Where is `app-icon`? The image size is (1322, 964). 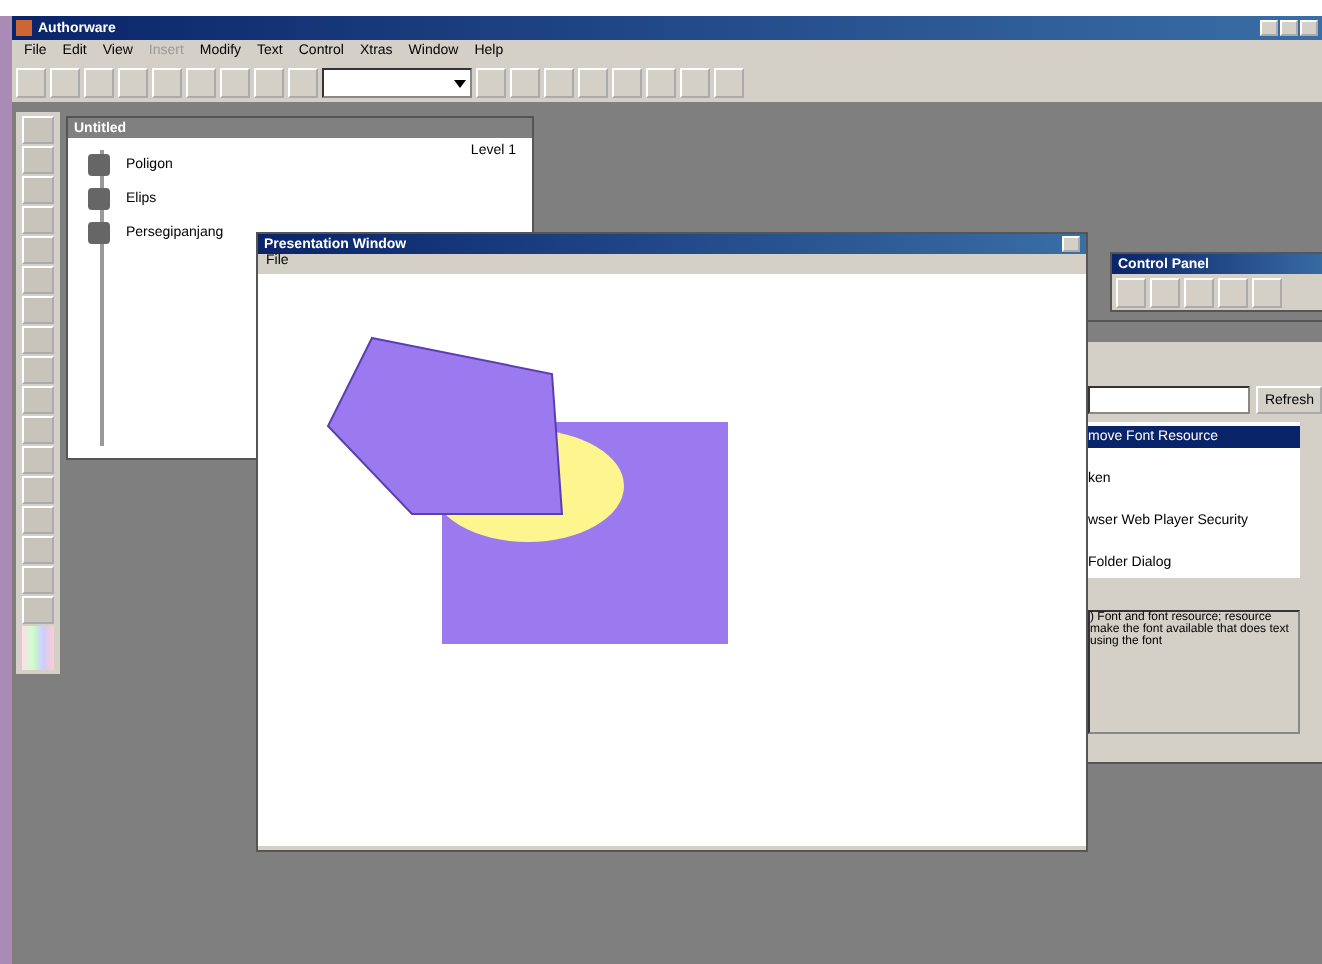 app-icon is located at coordinates (24, 28).